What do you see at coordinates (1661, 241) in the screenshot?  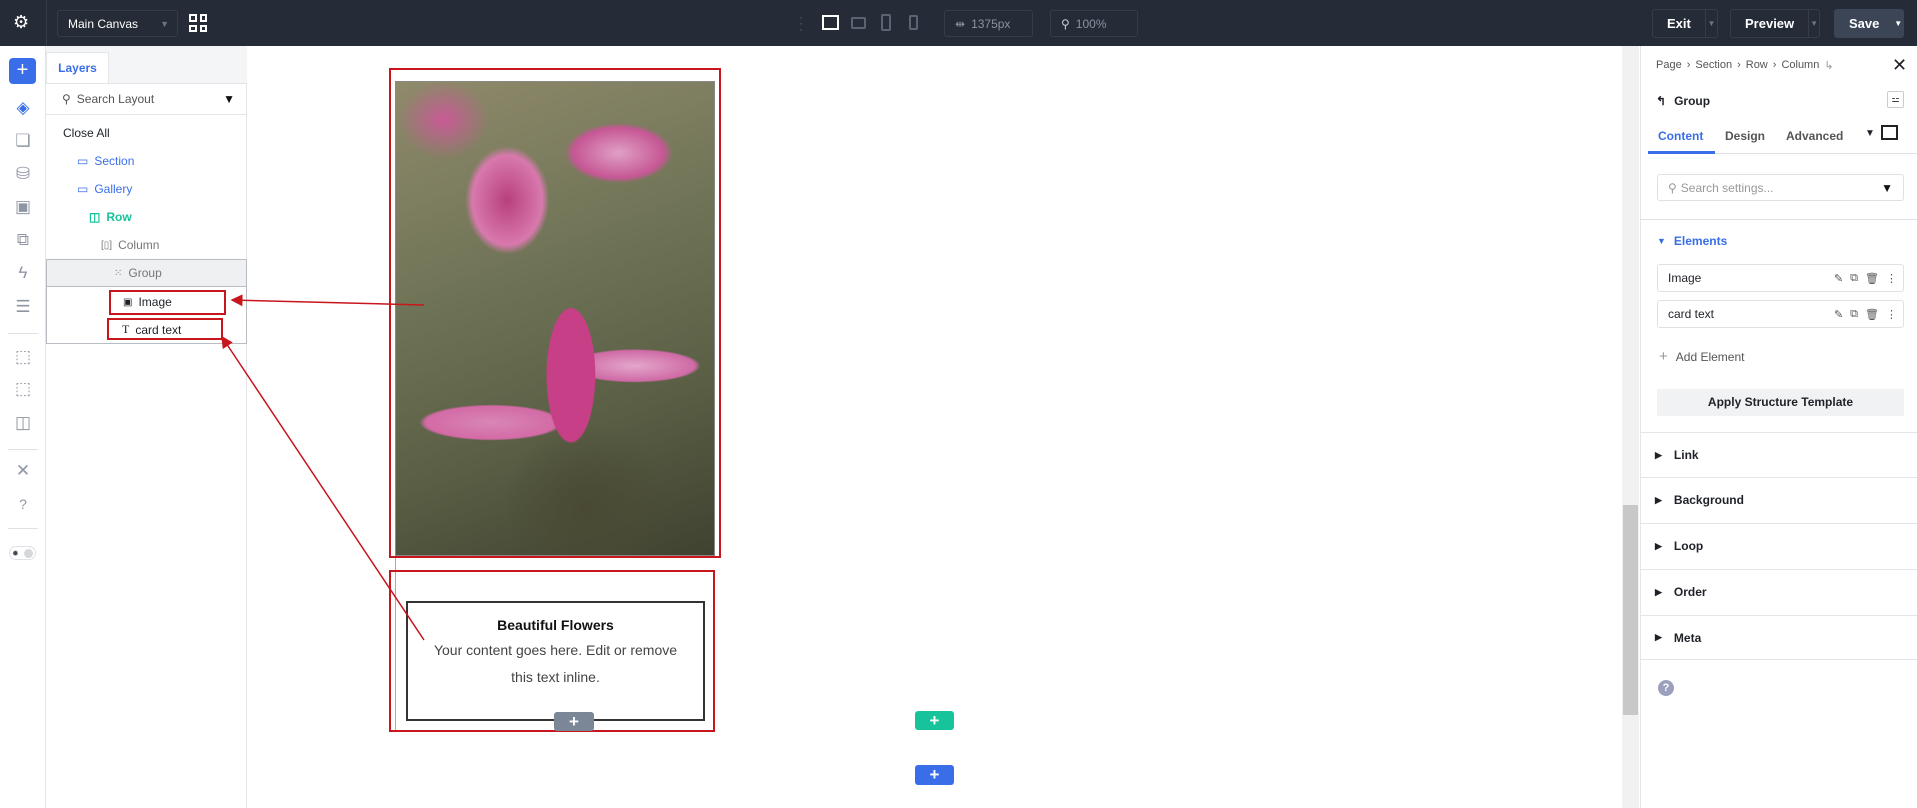 I see `caret-down-icon: ▼` at bounding box center [1661, 241].